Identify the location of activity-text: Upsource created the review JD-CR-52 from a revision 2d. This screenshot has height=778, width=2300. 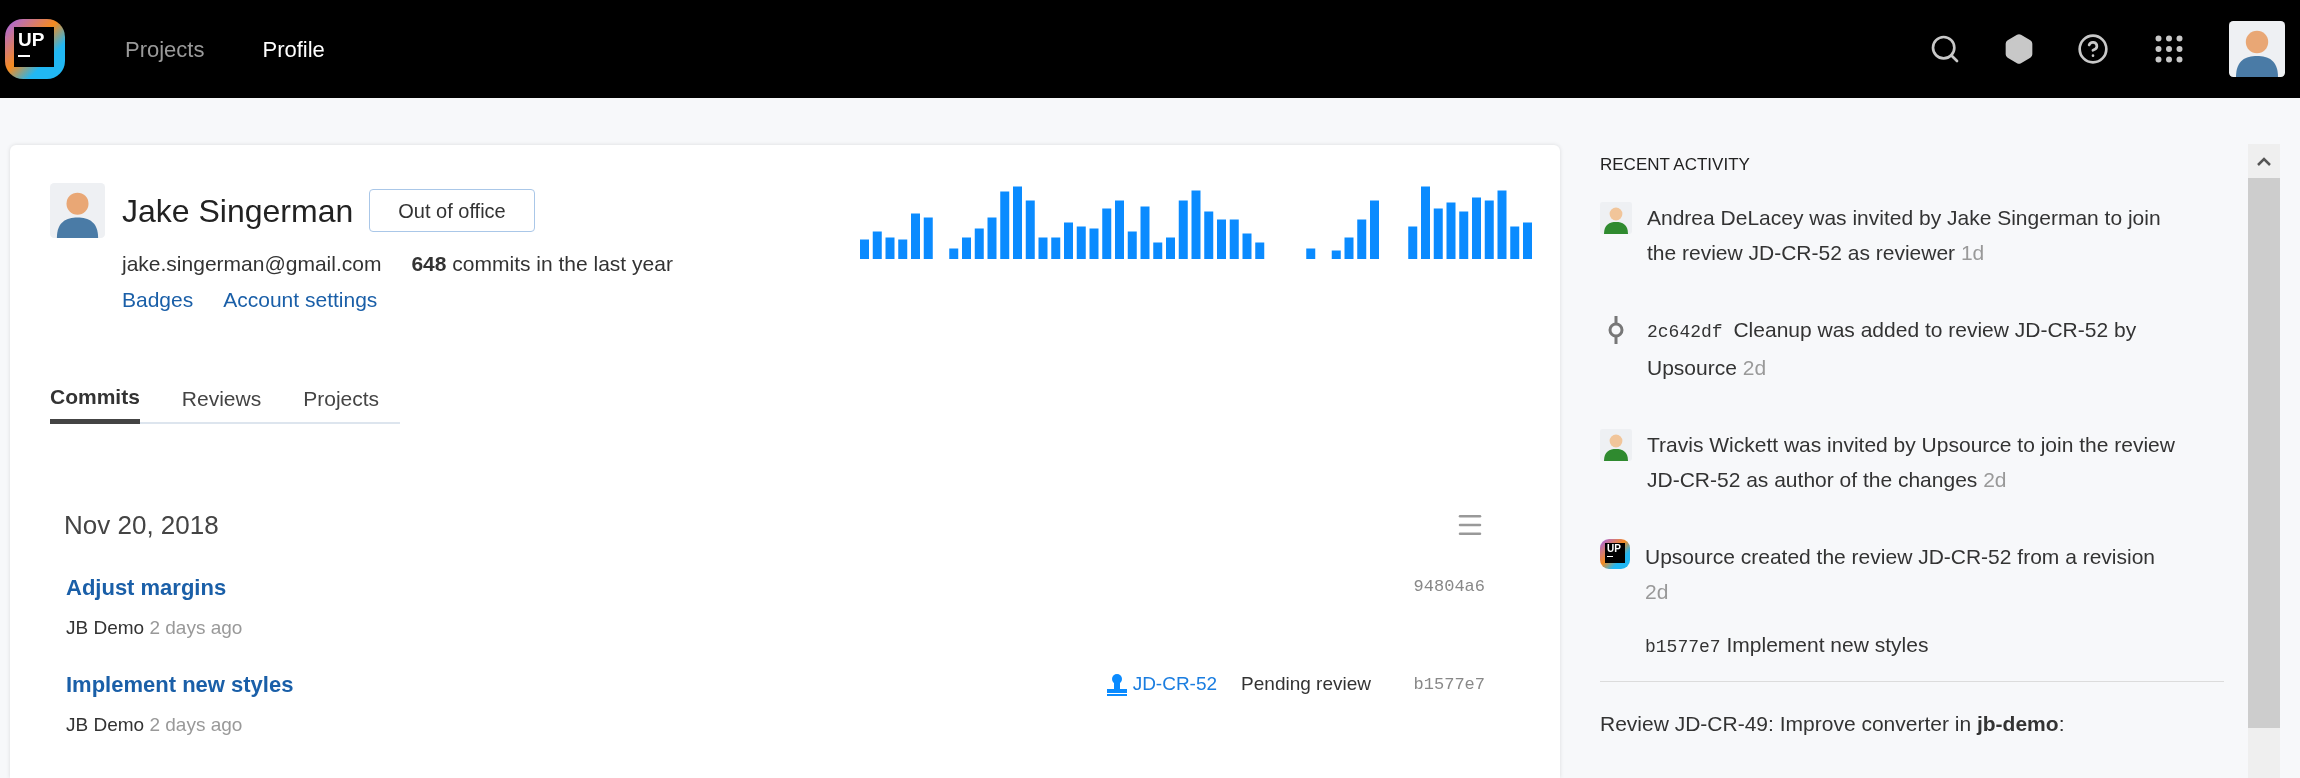
(1901, 574).